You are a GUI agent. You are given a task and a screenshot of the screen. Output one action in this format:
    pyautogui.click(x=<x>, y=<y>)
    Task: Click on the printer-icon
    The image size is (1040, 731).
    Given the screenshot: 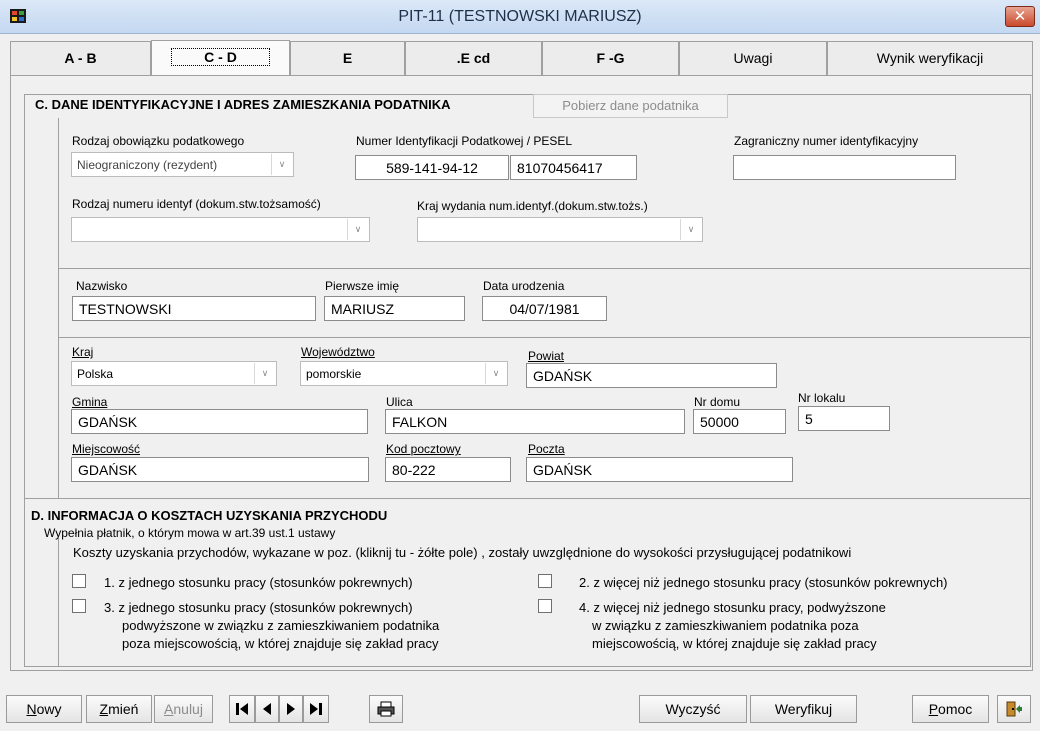 What is the action you would take?
    pyautogui.click(x=386, y=709)
    